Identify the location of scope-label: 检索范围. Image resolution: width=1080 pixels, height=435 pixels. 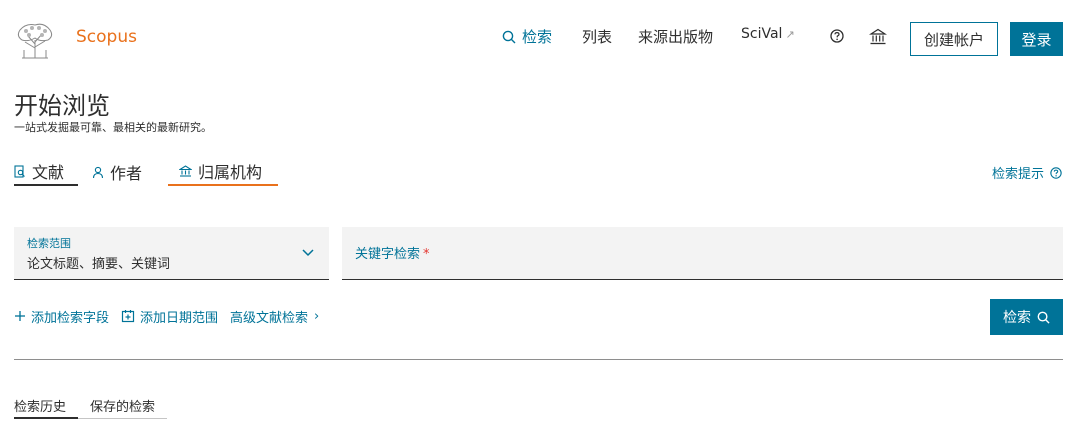
(49, 243).